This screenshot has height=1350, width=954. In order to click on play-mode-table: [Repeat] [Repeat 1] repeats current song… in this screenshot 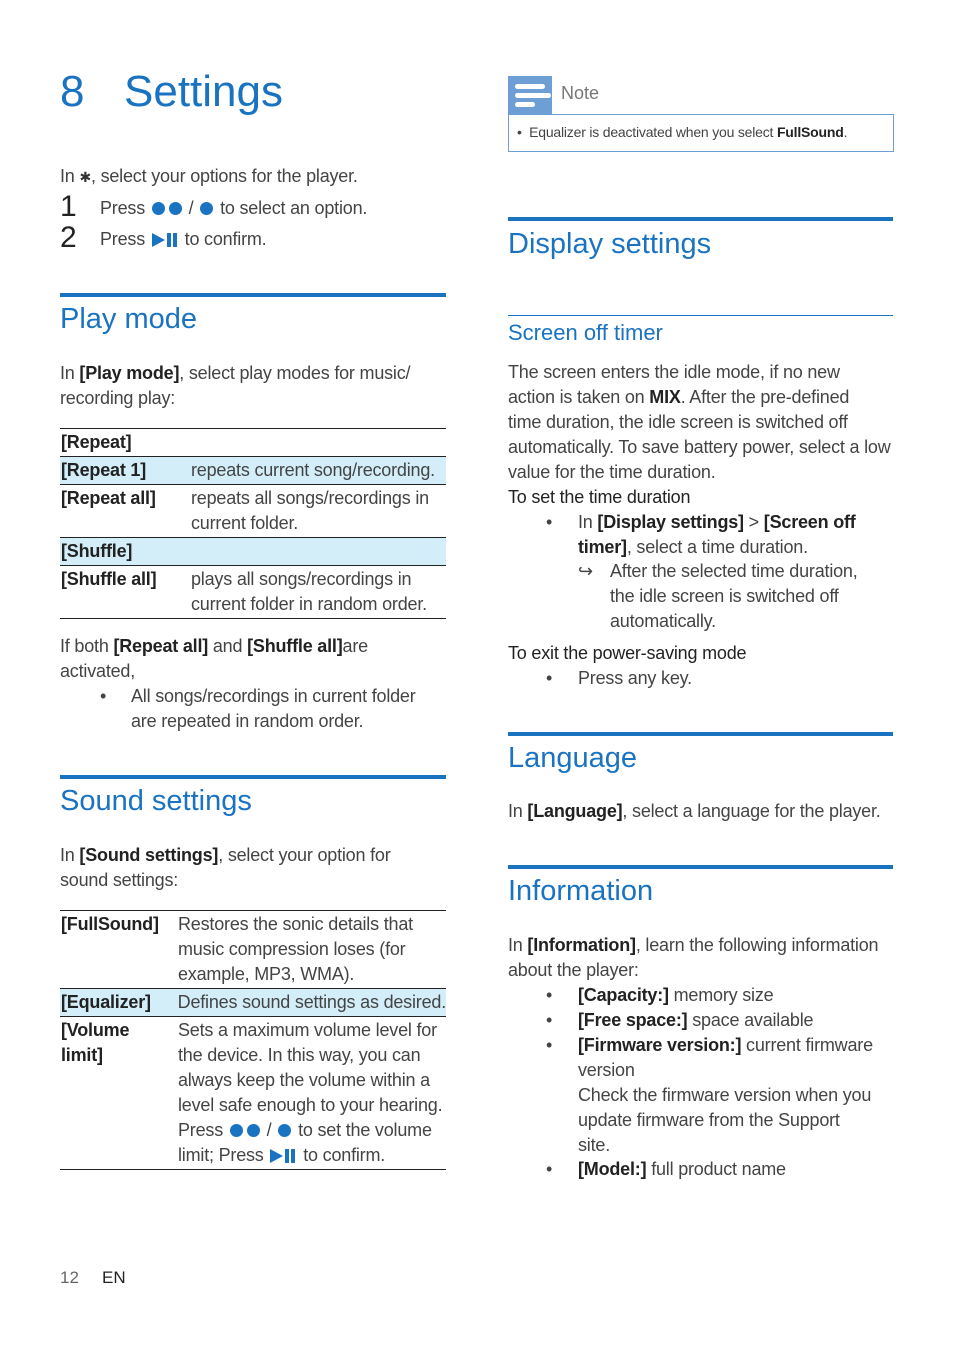, I will do `click(253, 523)`.